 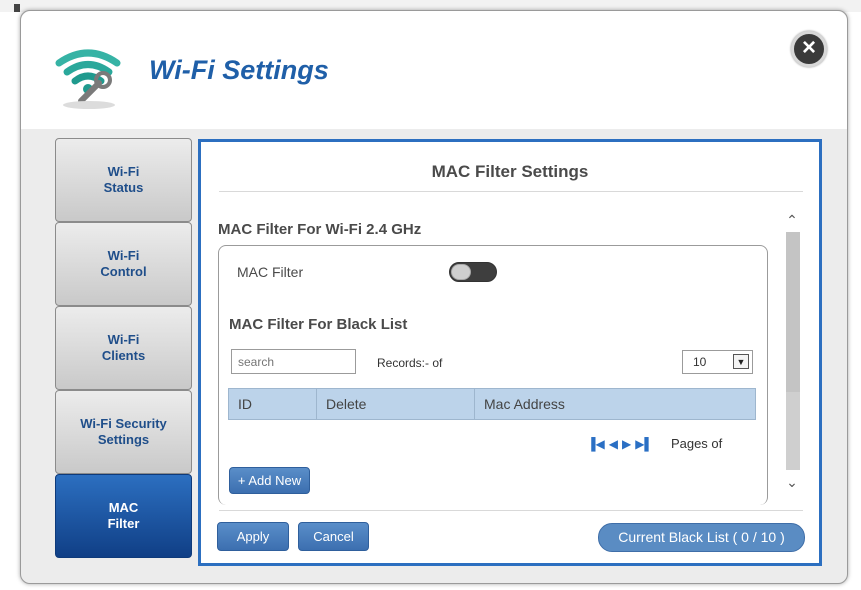 I want to click on dialog-title: Wi-Fi Settings, so click(x=239, y=70).